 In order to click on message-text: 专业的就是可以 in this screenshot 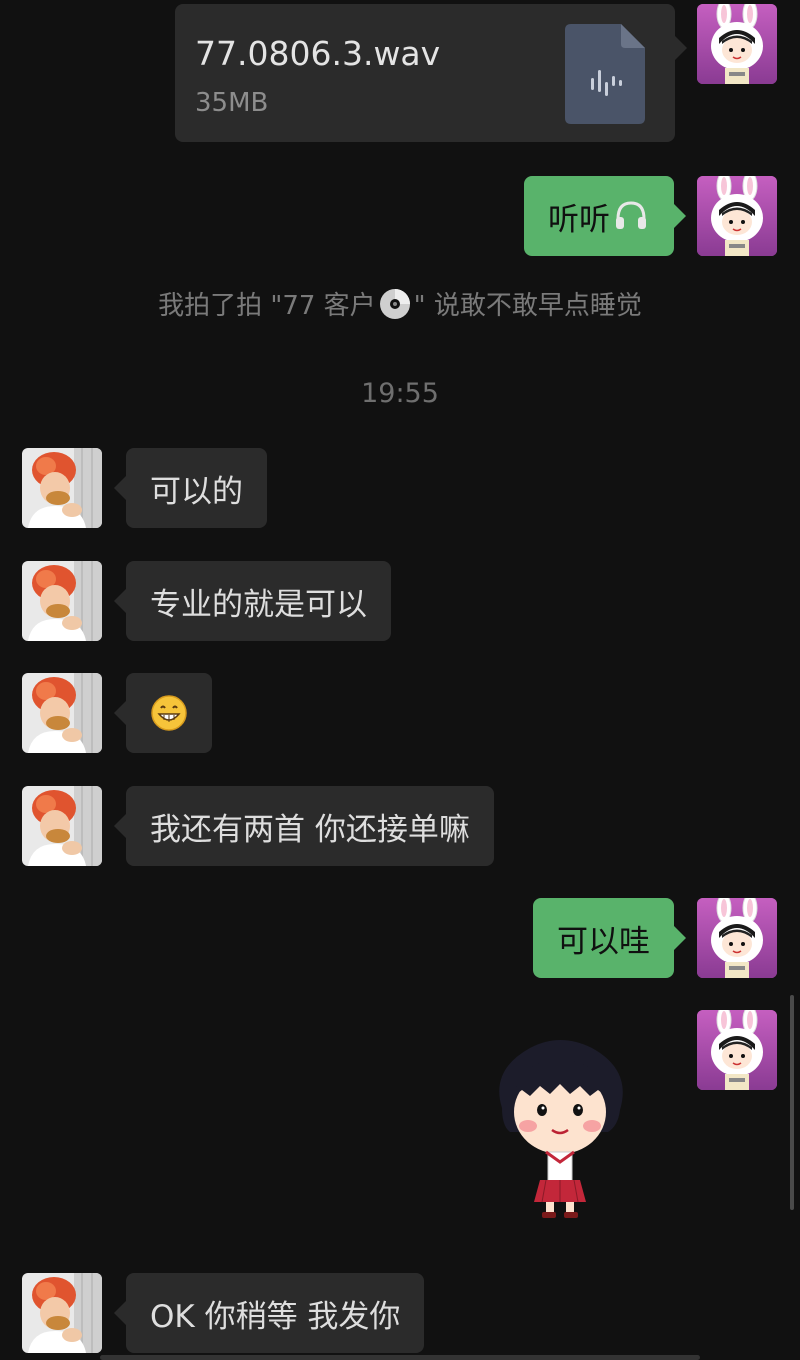, I will do `click(258, 604)`.